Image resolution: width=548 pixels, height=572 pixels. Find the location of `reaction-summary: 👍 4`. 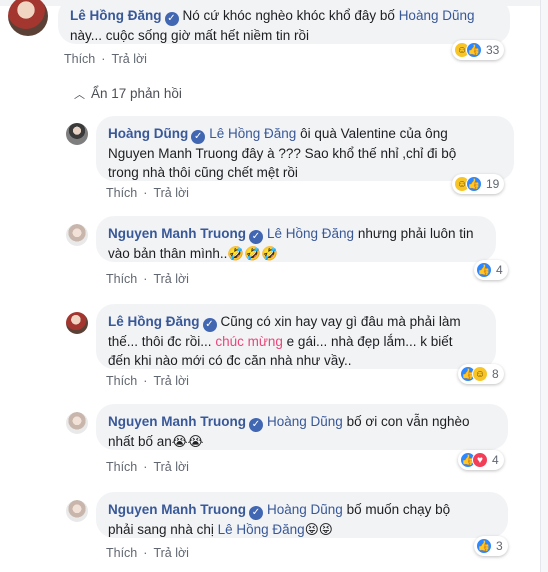

reaction-summary: 👍 4 is located at coordinates (491, 270).